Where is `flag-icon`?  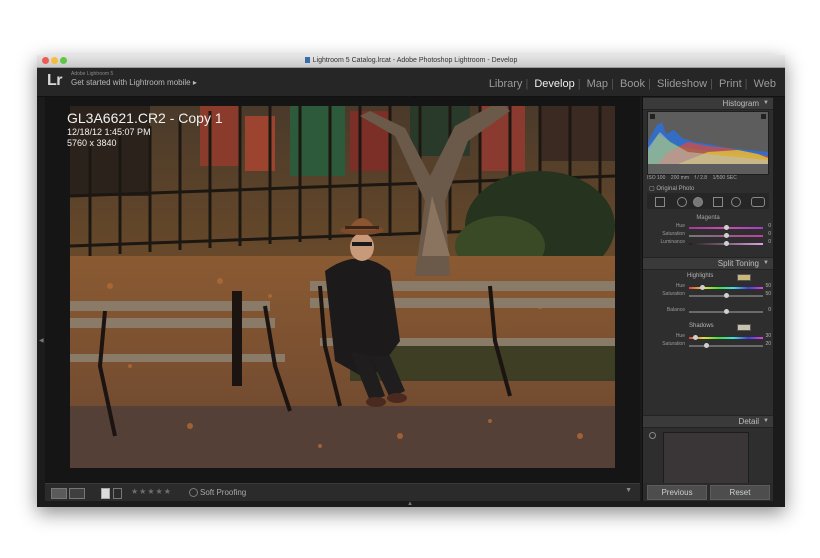
flag-icon is located at coordinates (105, 493).